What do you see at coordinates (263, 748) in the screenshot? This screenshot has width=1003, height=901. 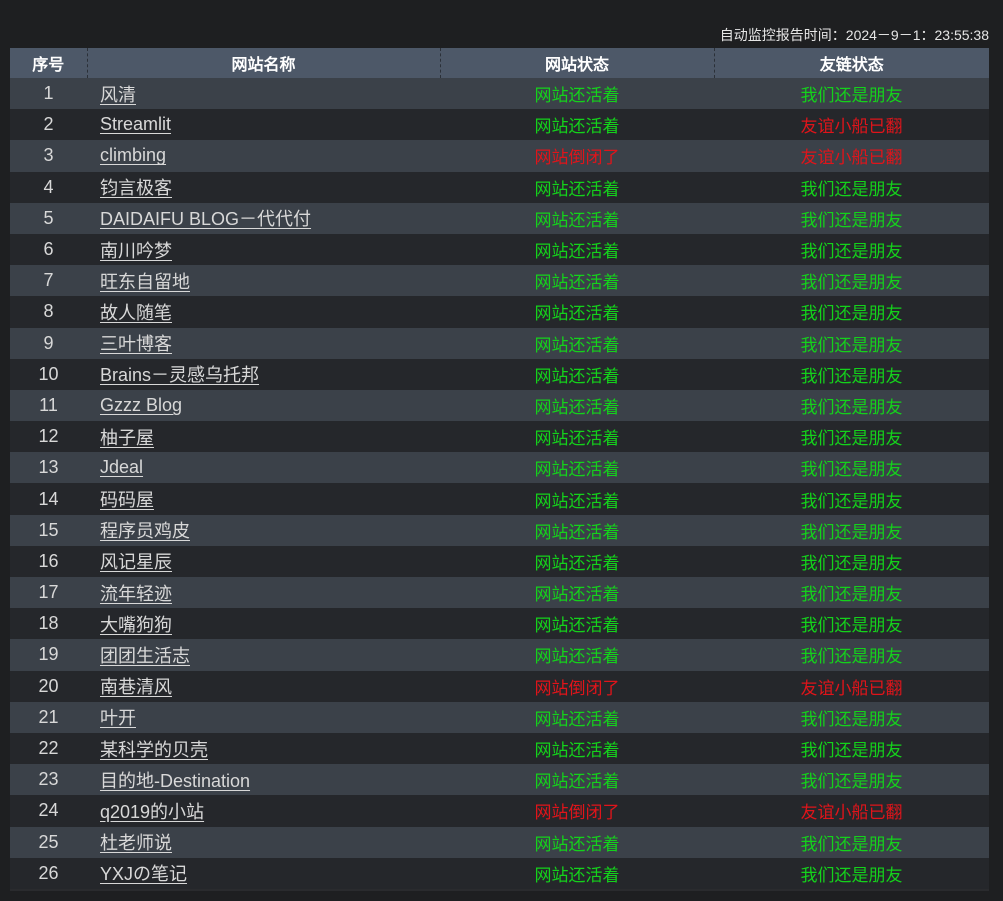 I see `site-name-cell: 某科学的贝壳` at bounding box center [263, 748].